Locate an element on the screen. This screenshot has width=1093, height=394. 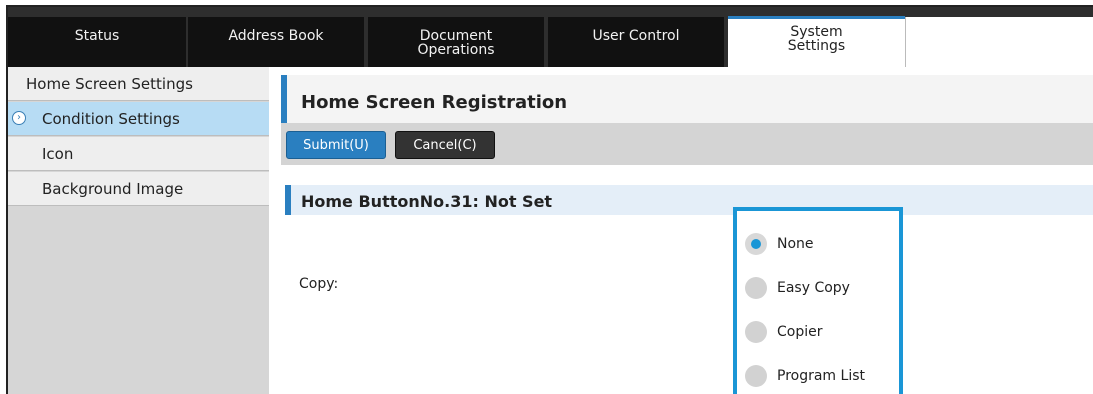
sidebar-item-icon: Icon is located at coordinates (138, 154).